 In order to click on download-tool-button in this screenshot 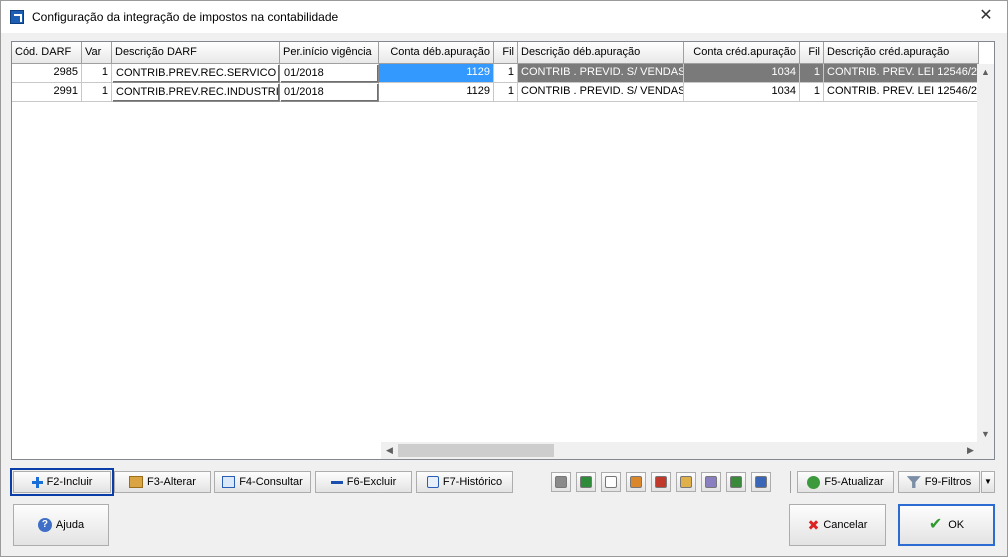, I will do `click(736, 482)`.